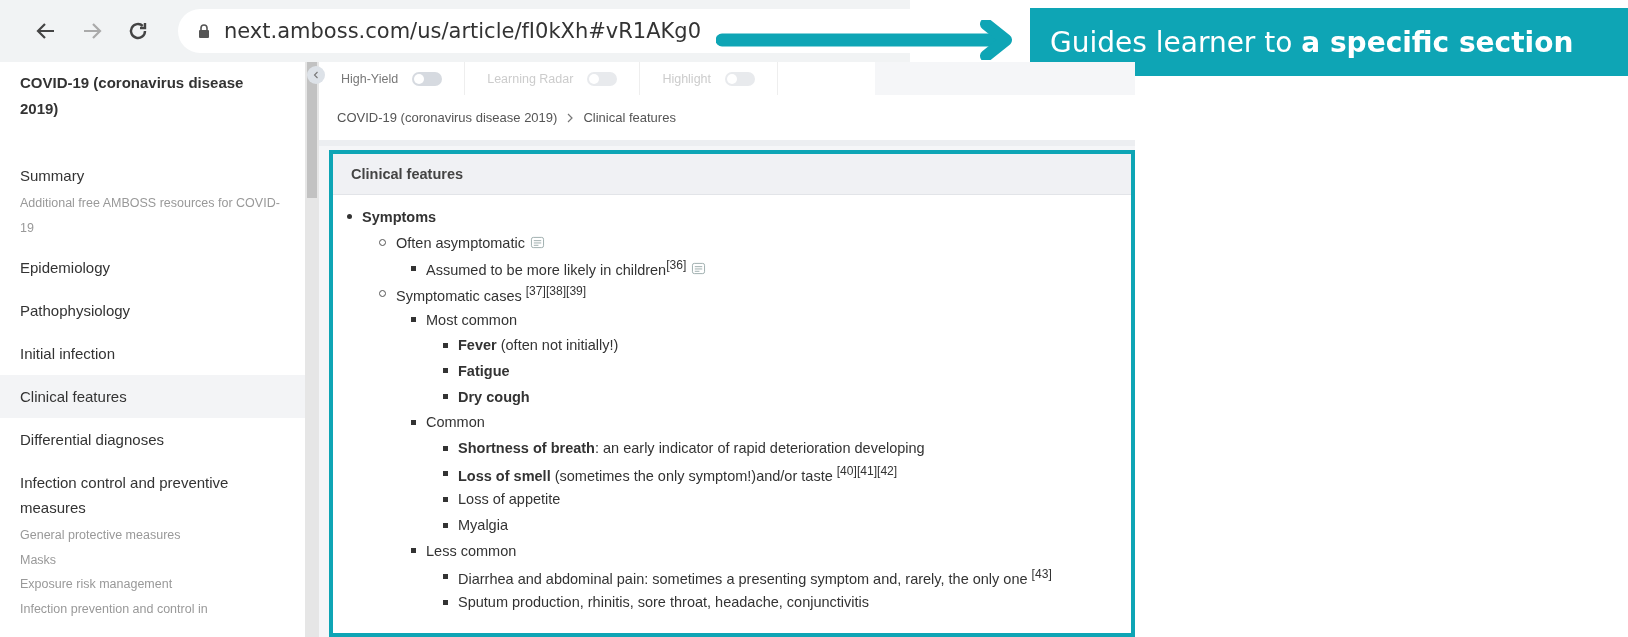 Image resolution: width=1628 pixels, height=637 pixels. I want to click on scrollbar-thumb, so click(312, 130).